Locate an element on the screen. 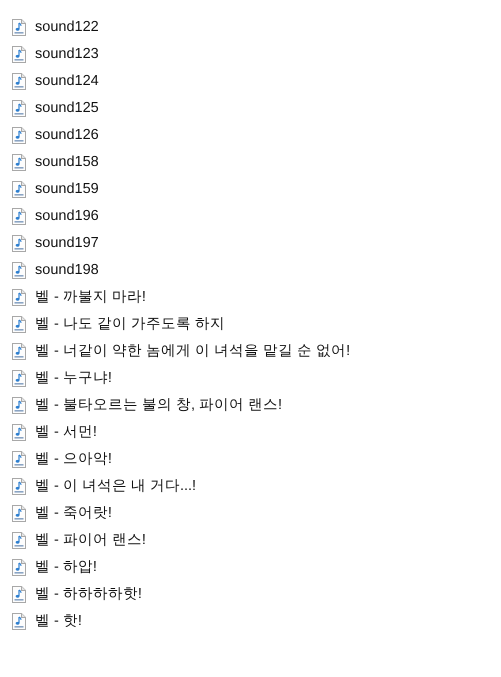  file-name: 벨 - 너같이 약한 놈에게 이 녀석을 맡길 순 없어! is located at coordinates (192, 351).